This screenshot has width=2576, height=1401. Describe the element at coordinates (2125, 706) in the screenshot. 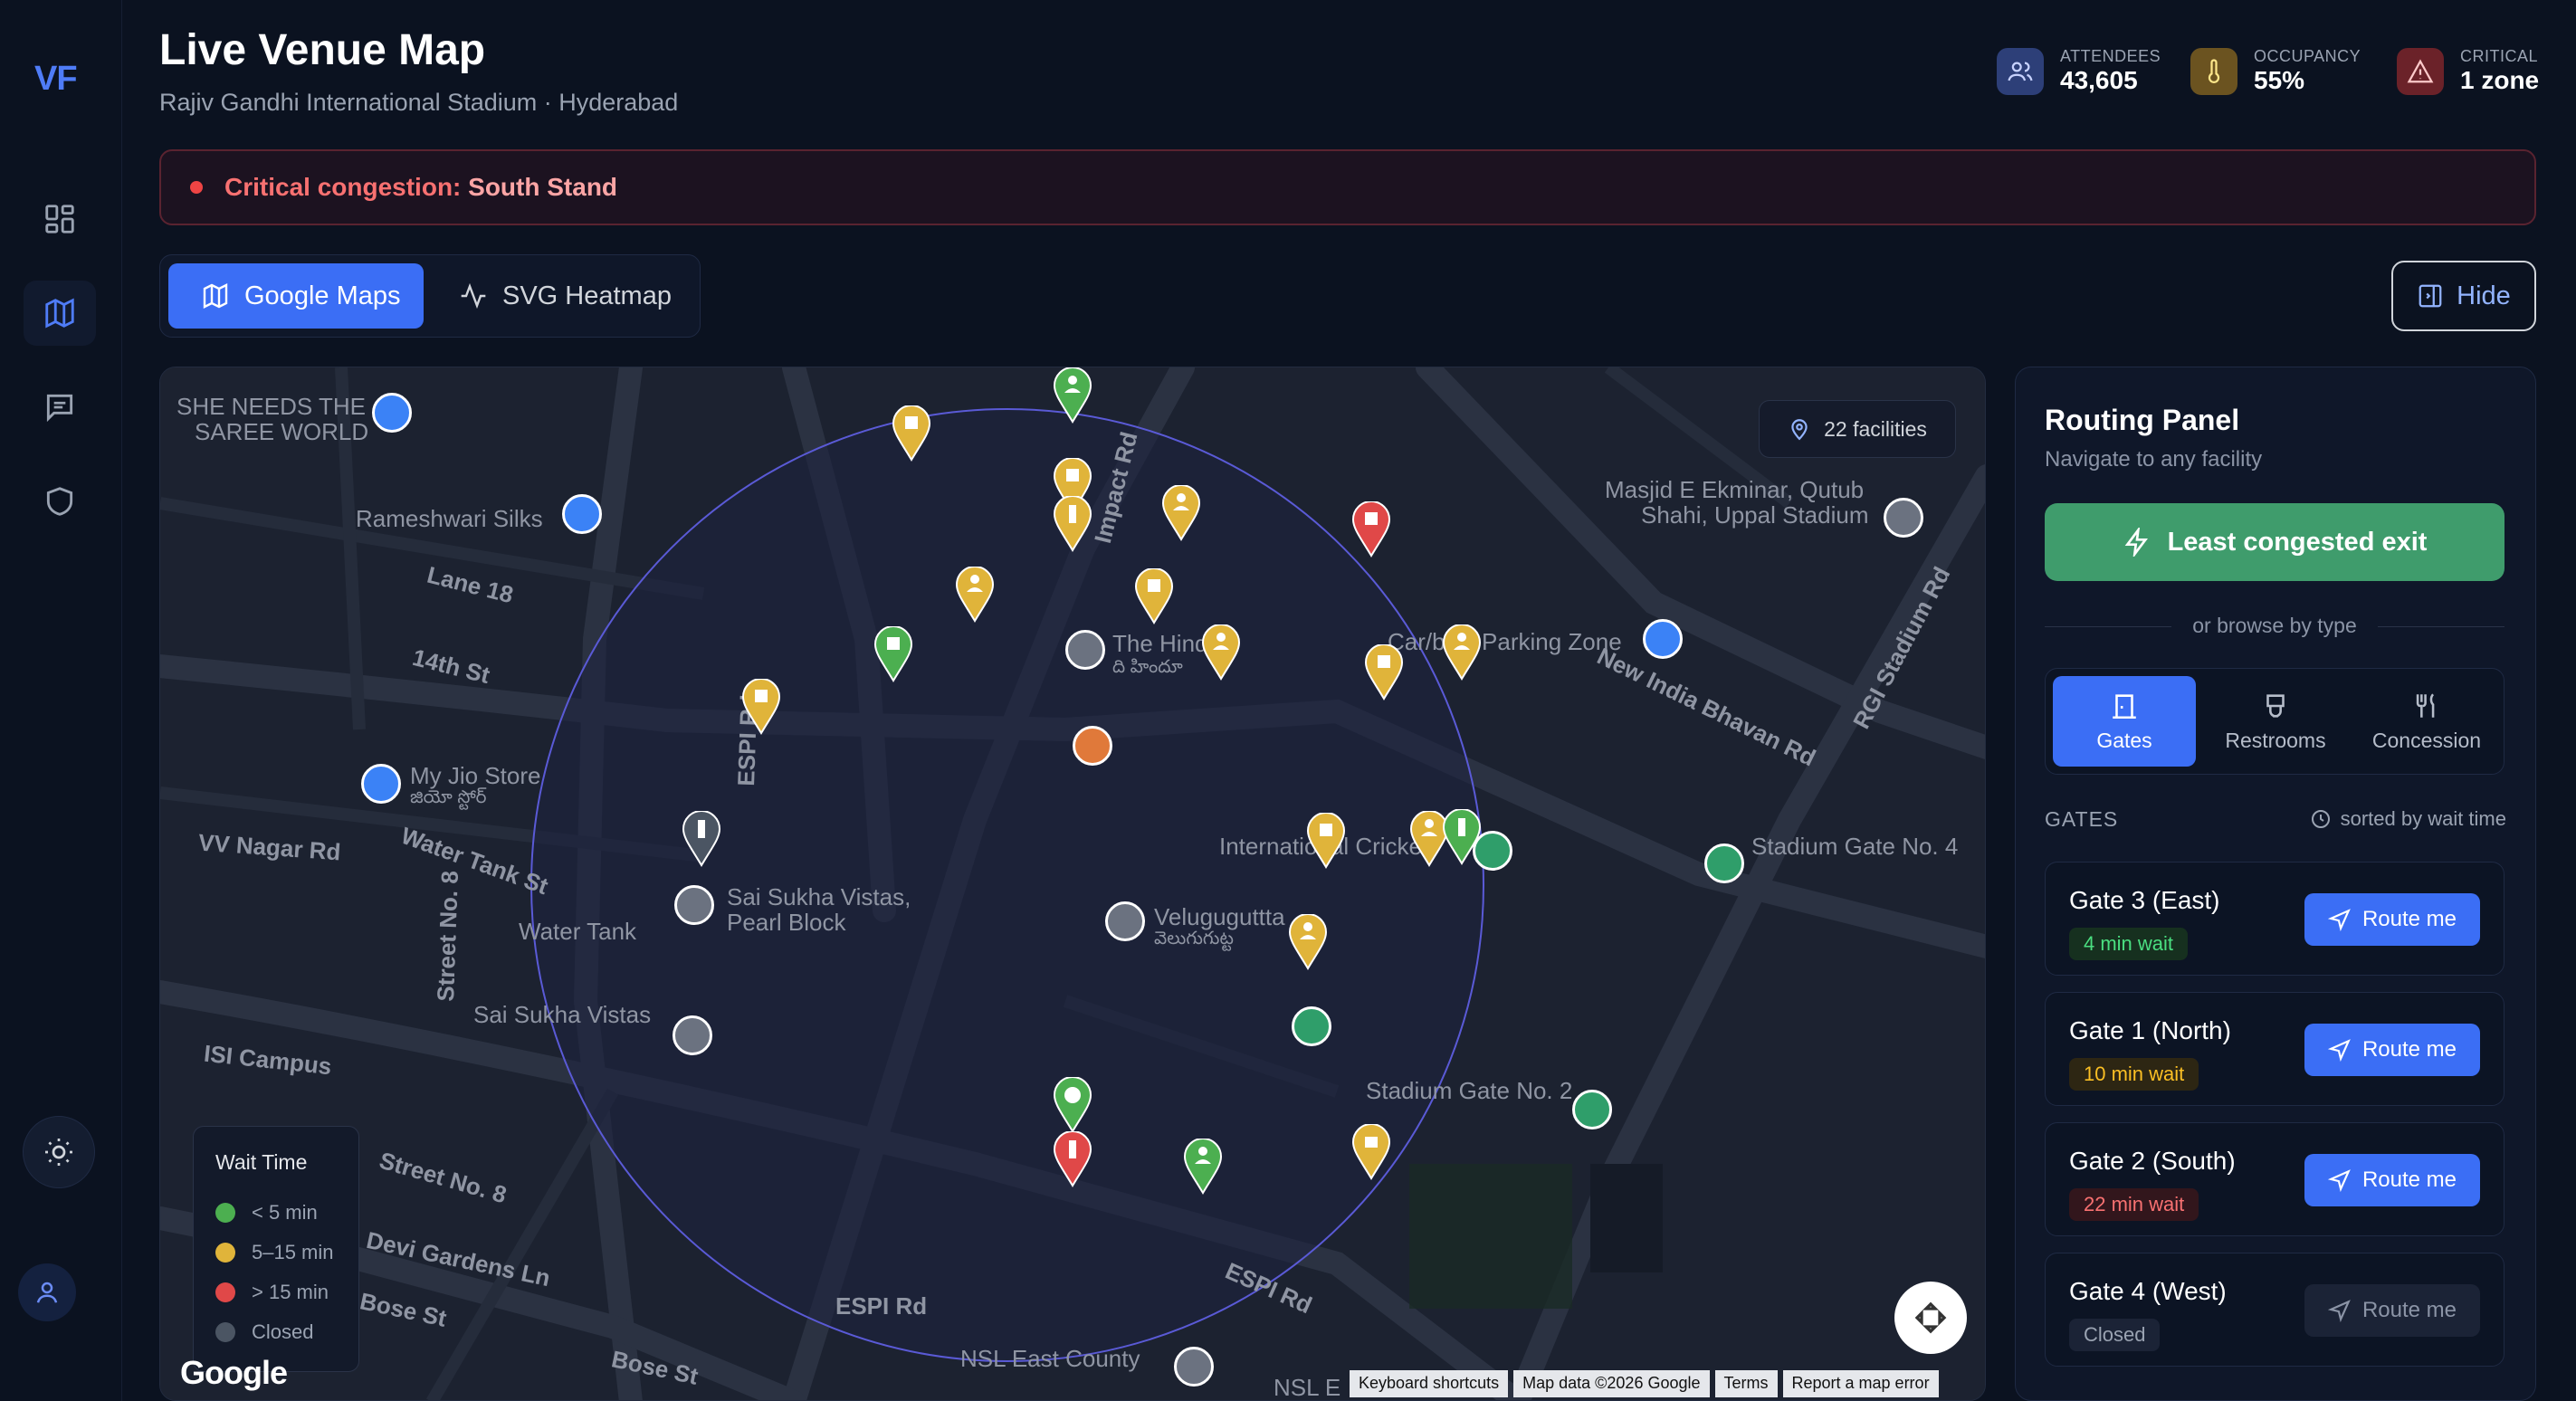

I see `gate-icon` at that location.